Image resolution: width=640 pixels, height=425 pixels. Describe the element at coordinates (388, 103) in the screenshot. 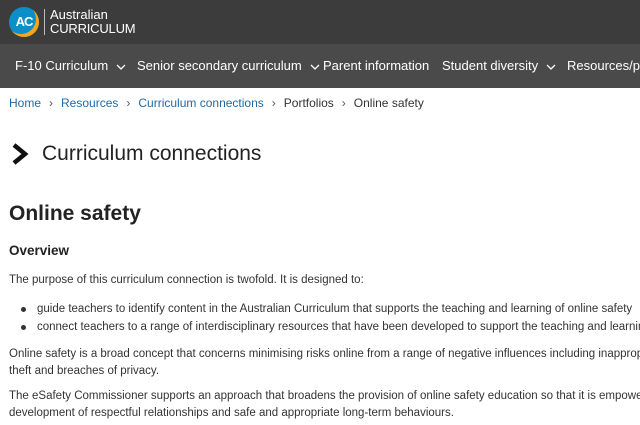

I see `breadcrumb-current-page: Online safety` at that location.